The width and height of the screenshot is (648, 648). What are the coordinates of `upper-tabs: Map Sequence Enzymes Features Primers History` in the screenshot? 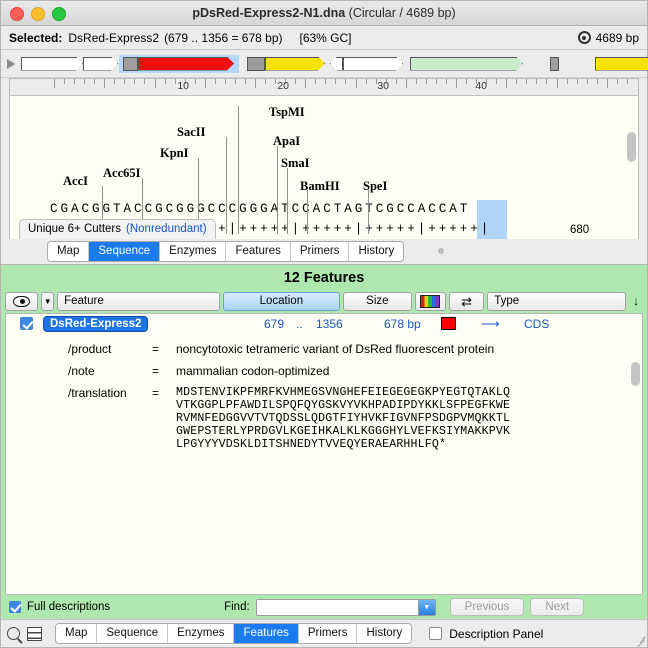 It's located at (226, 251).